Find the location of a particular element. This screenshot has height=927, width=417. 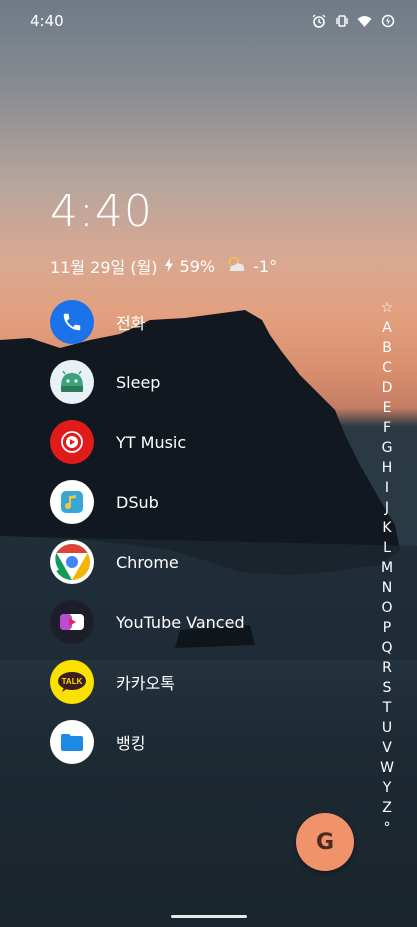

widget-clock: 4:40 is located at coordinates (101, 211).